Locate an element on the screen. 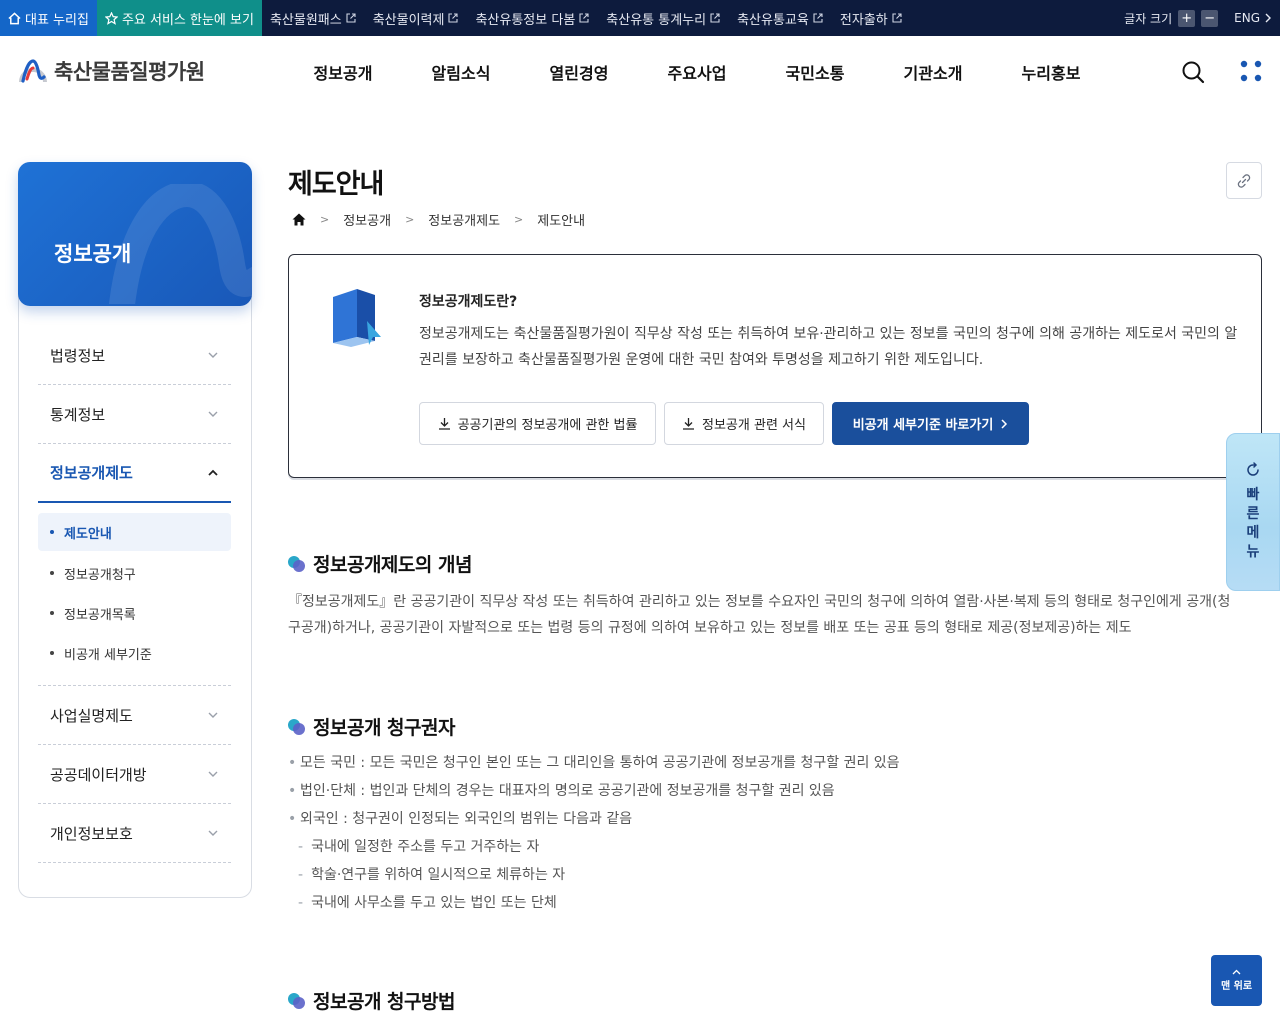  sidebar-item-label: 법령정보 is located at coordinates (78, 355).